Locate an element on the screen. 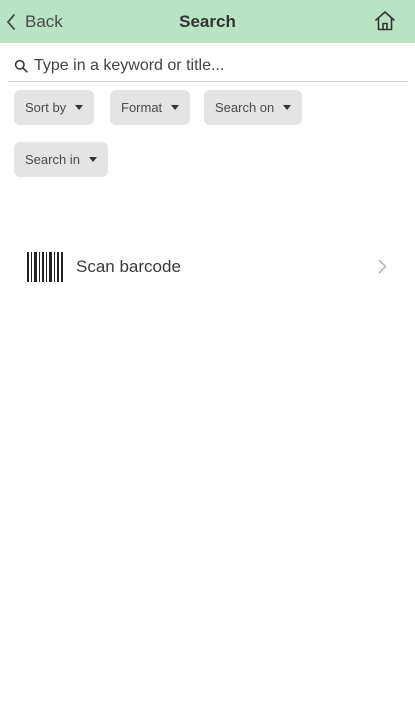 This screenshot has height=720, width=415. format-label: Format is located at coordinates (142, 107).